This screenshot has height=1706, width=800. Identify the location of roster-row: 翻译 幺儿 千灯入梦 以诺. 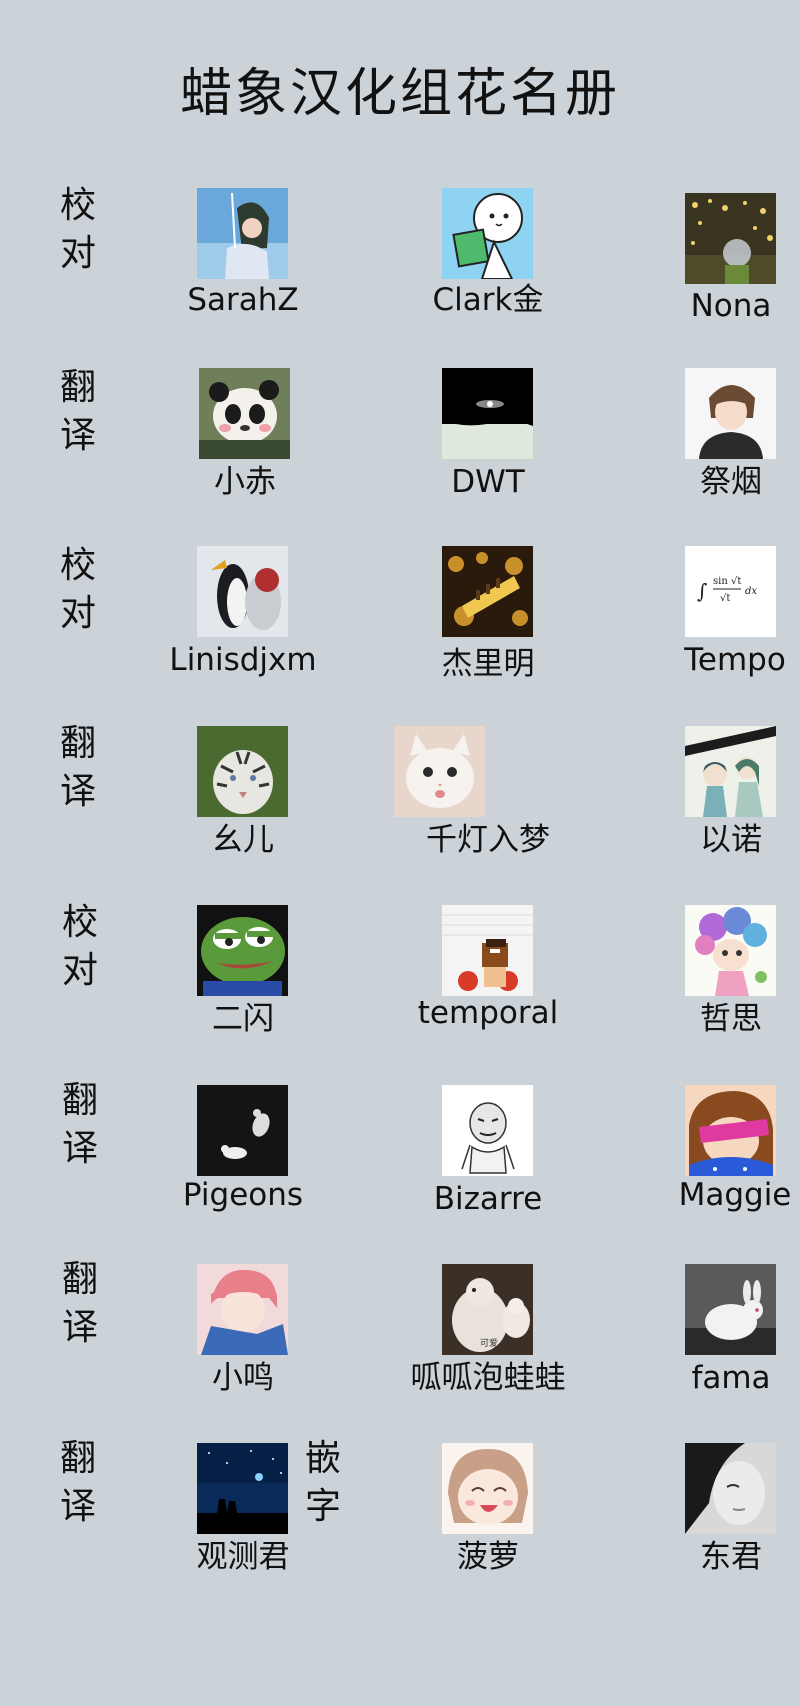
(400, 809).